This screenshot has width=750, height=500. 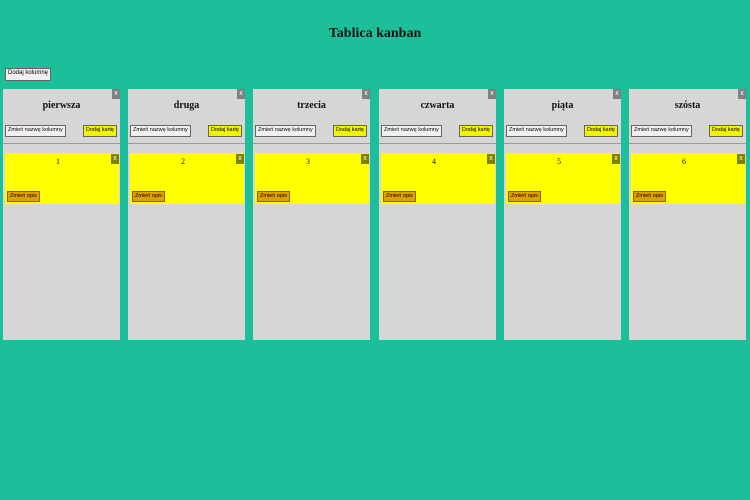 What do you see at coordinates (186, 105) in the screenshot?
I see `column-title: druga` at bounding box center [186, 105].